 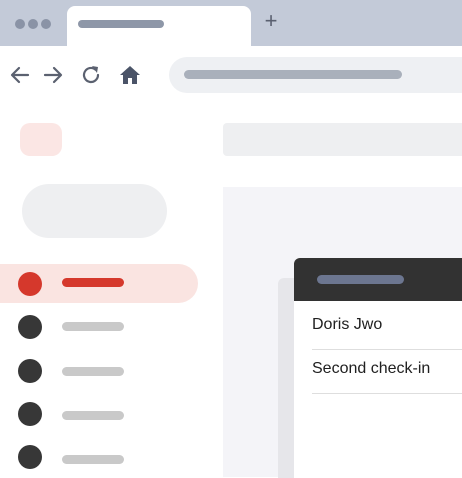 What do you see at coordinates (91, 75) in the screenshot?
I see `refresh-icon` at bounding box center [91, 75].